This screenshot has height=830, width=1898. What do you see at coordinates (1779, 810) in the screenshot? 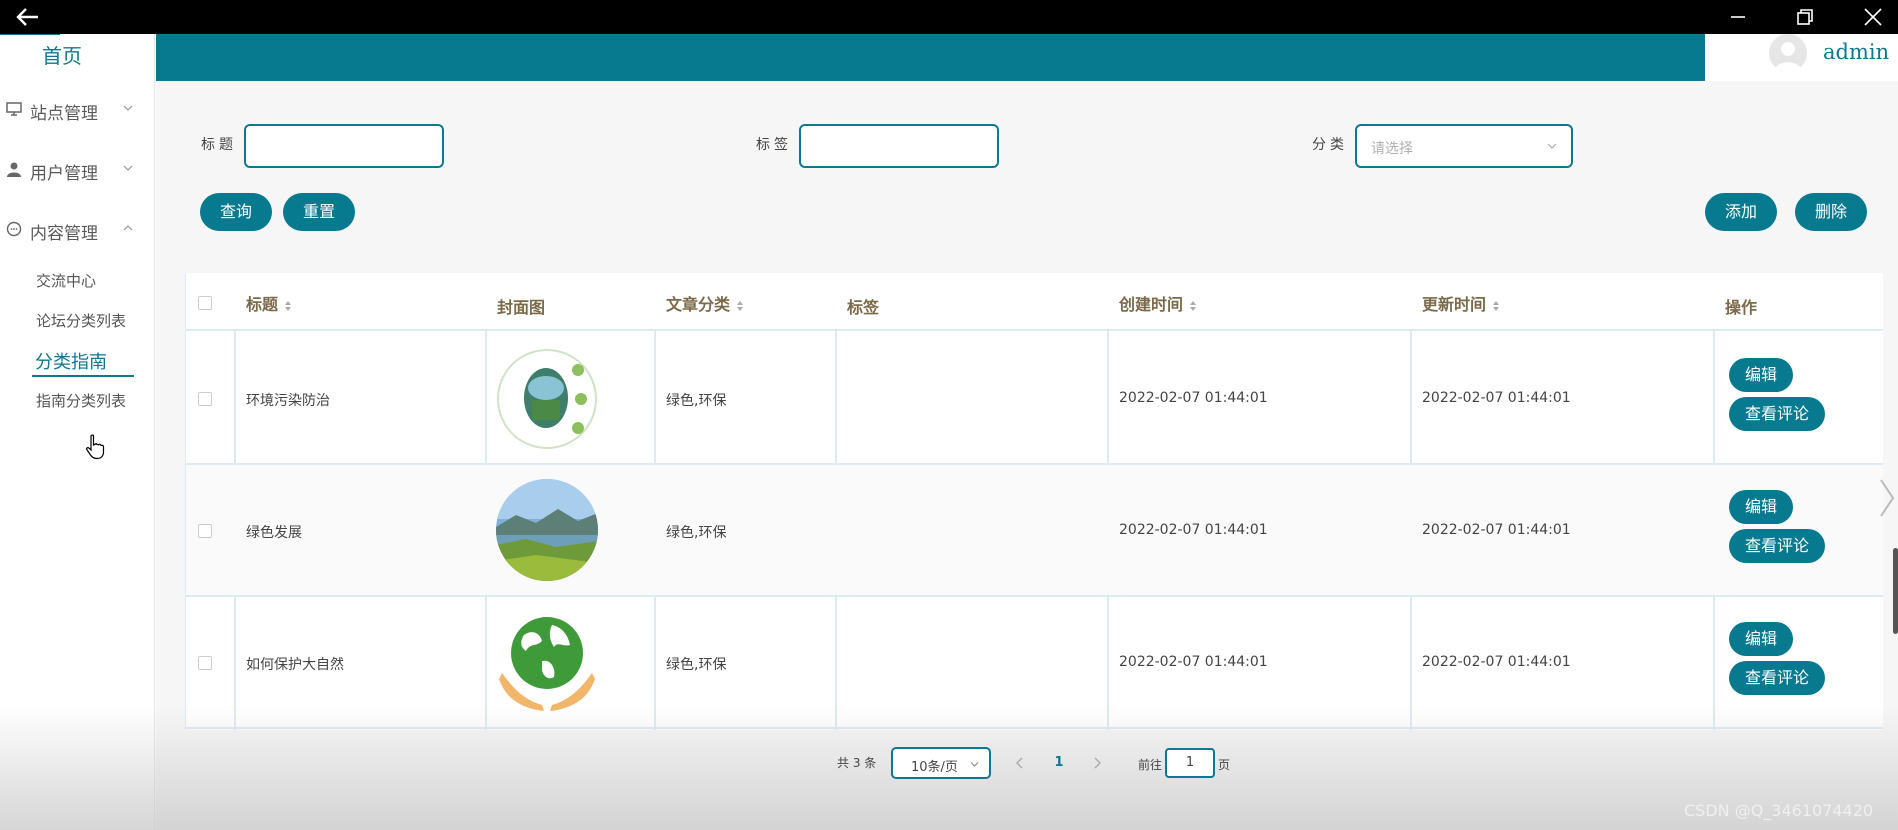
I see `watermark: CSDN @Q_3461074420` at bounding box center [1779, 810].